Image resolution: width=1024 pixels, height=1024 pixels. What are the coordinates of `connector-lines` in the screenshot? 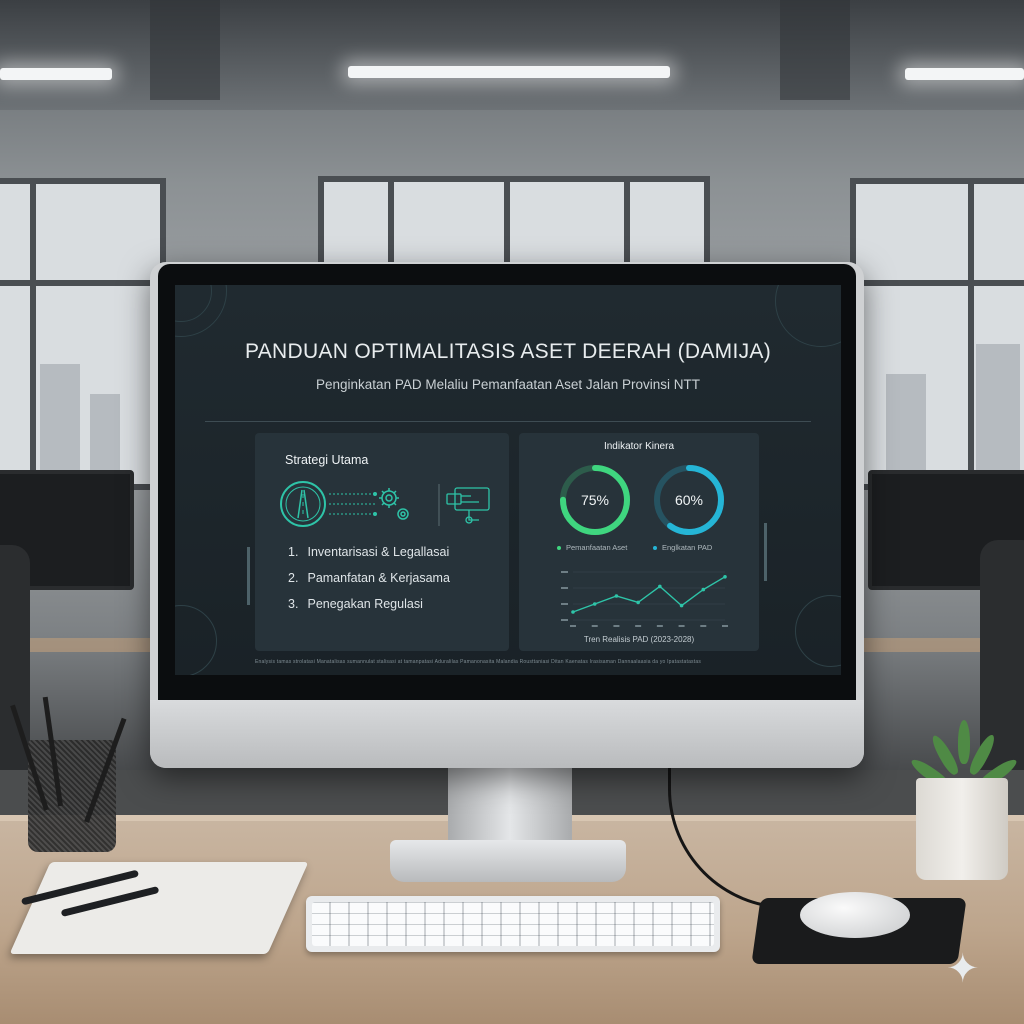 It's located at (352, 504).